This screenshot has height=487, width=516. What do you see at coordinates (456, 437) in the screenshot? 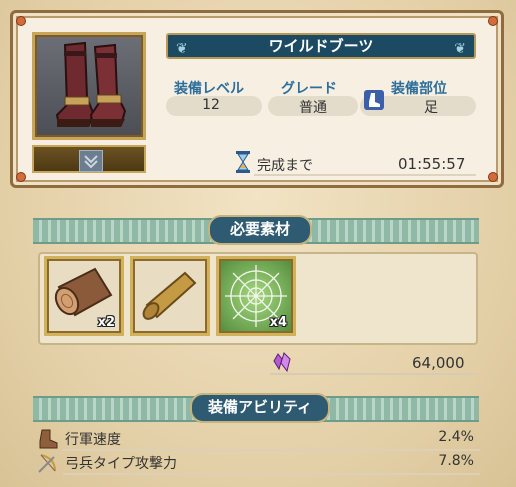
I see `ability-value: 2.4%` at bounding box center [456, 437].